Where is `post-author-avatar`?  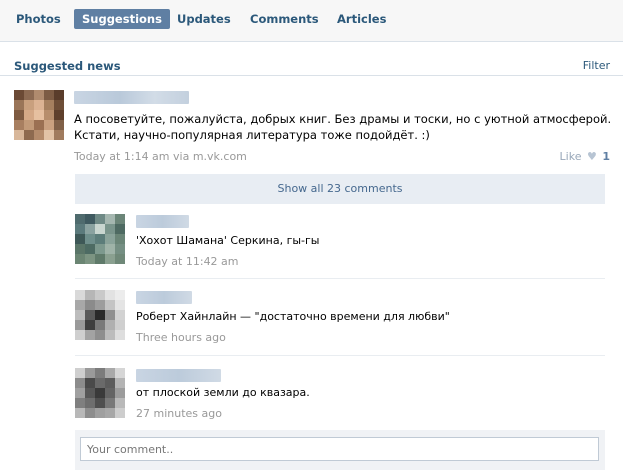
post-author-avatar is located at coordinates (39, 115).